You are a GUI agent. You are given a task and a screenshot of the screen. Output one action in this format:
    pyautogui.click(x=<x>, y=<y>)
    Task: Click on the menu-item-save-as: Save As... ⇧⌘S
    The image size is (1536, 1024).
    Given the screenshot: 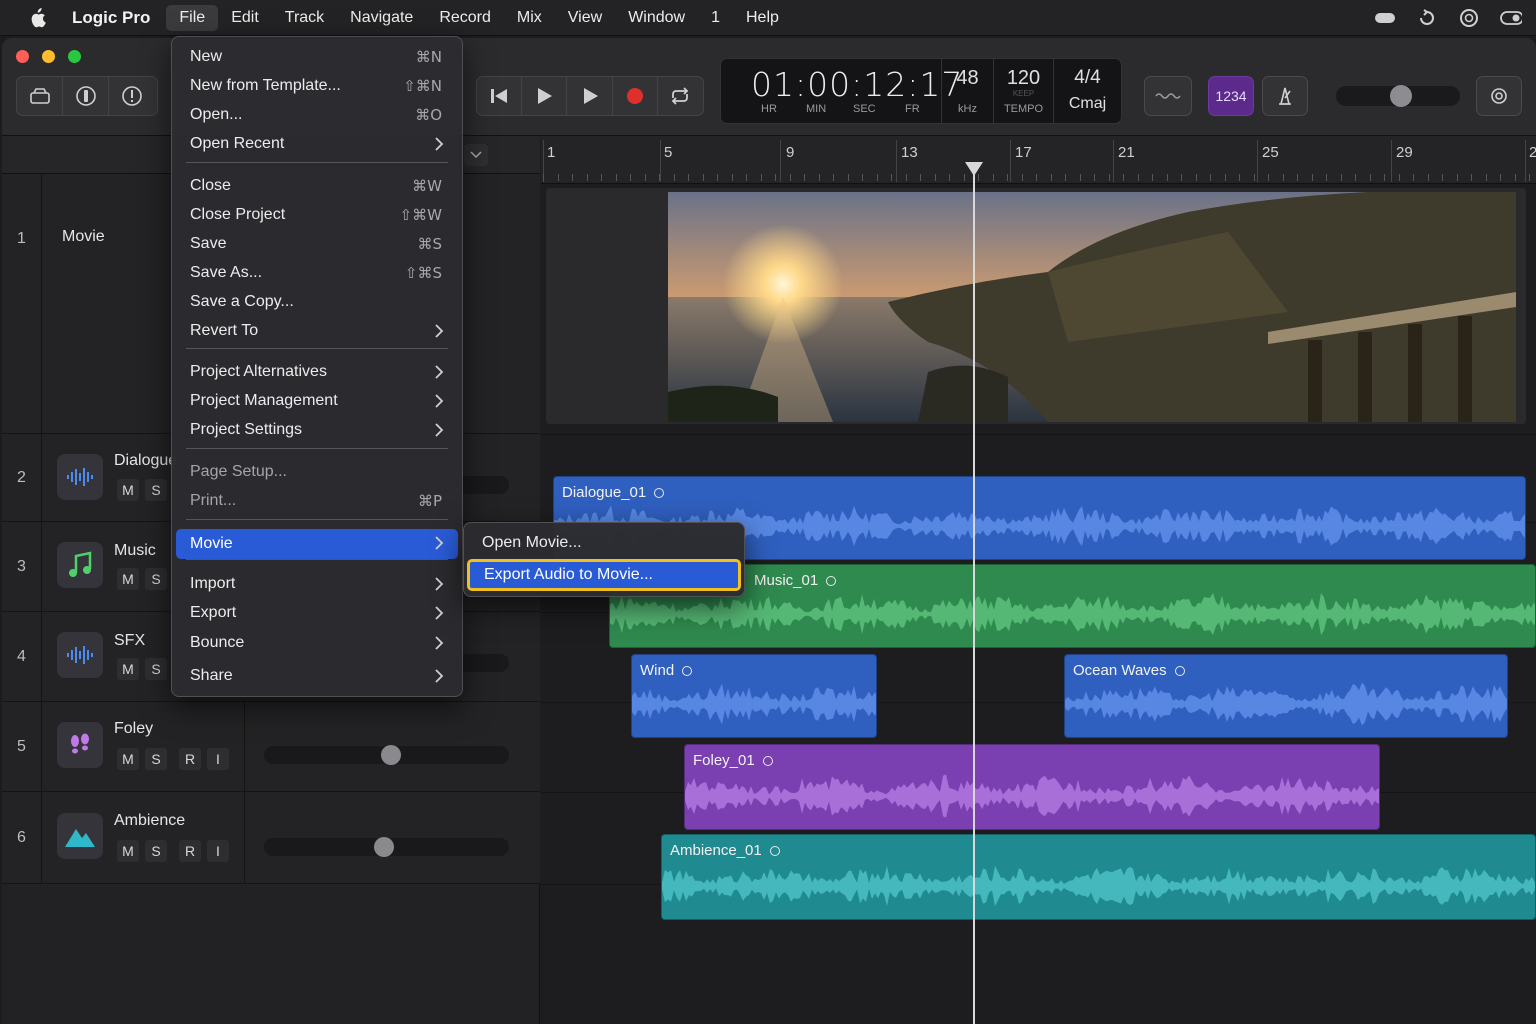 What is the action you would take?
    pyautogui.click(x=317, y=273)
    